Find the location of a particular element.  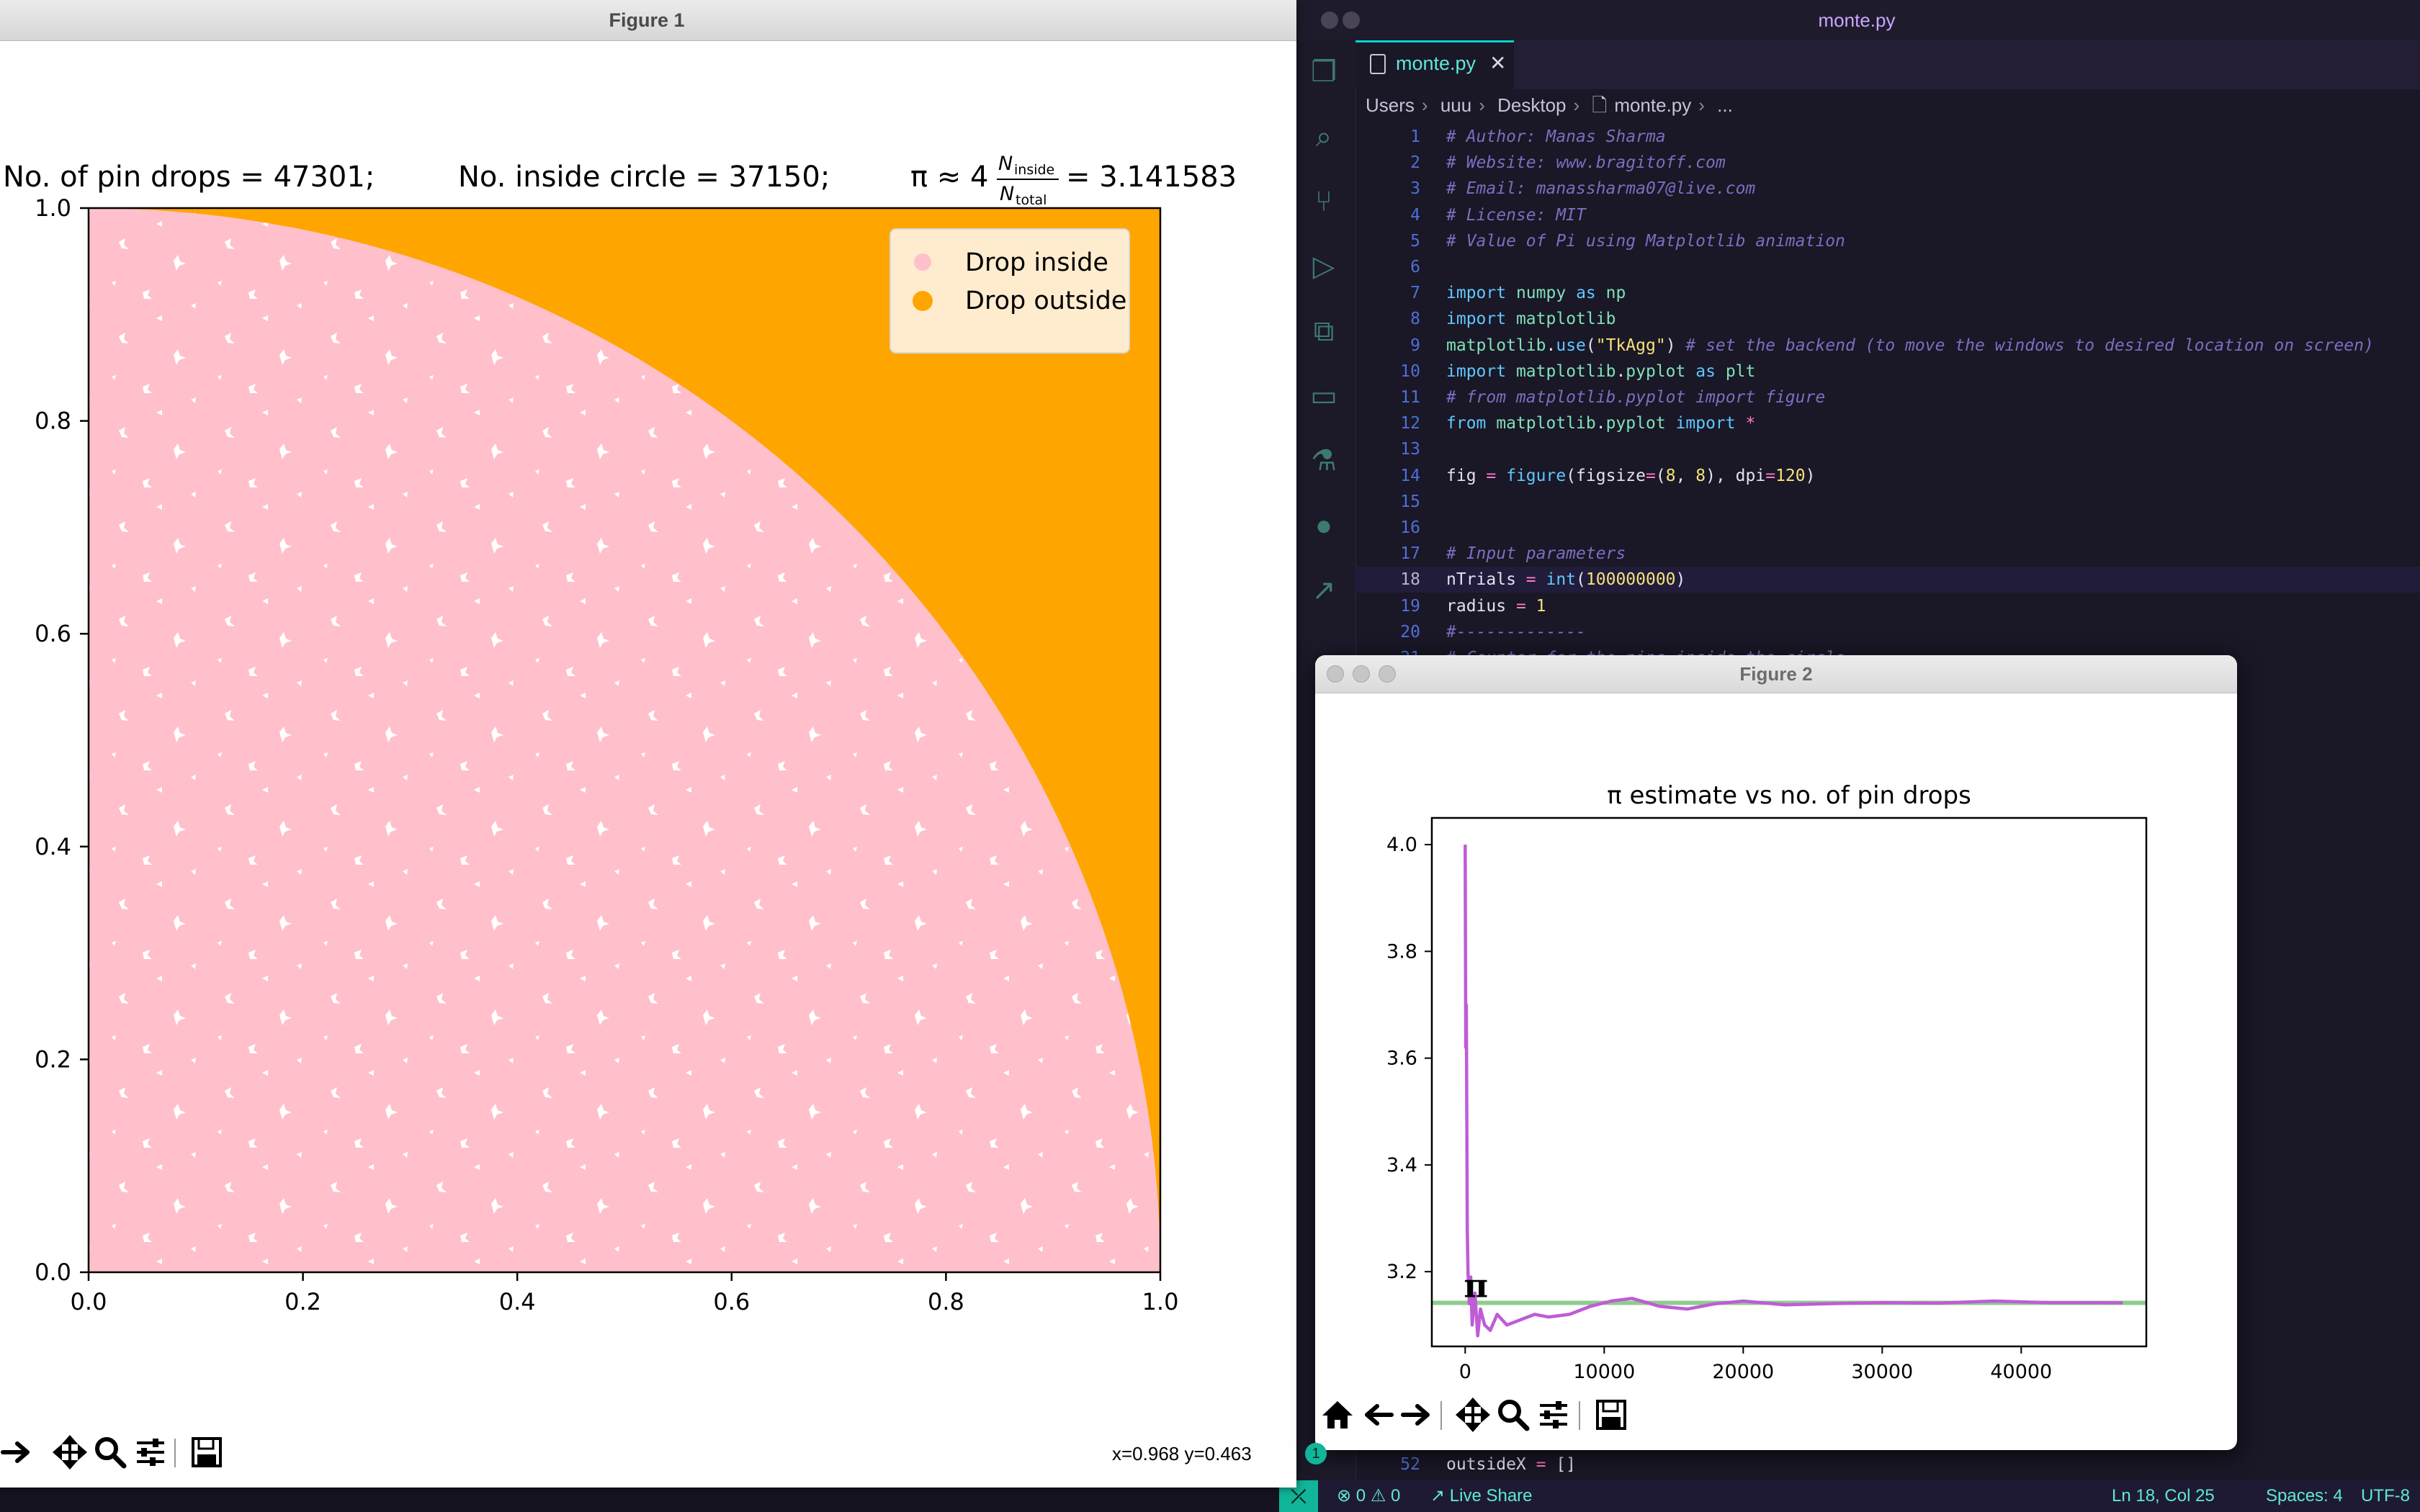

run-debug-icon: ▷ is located at coordinates (1324, 266).